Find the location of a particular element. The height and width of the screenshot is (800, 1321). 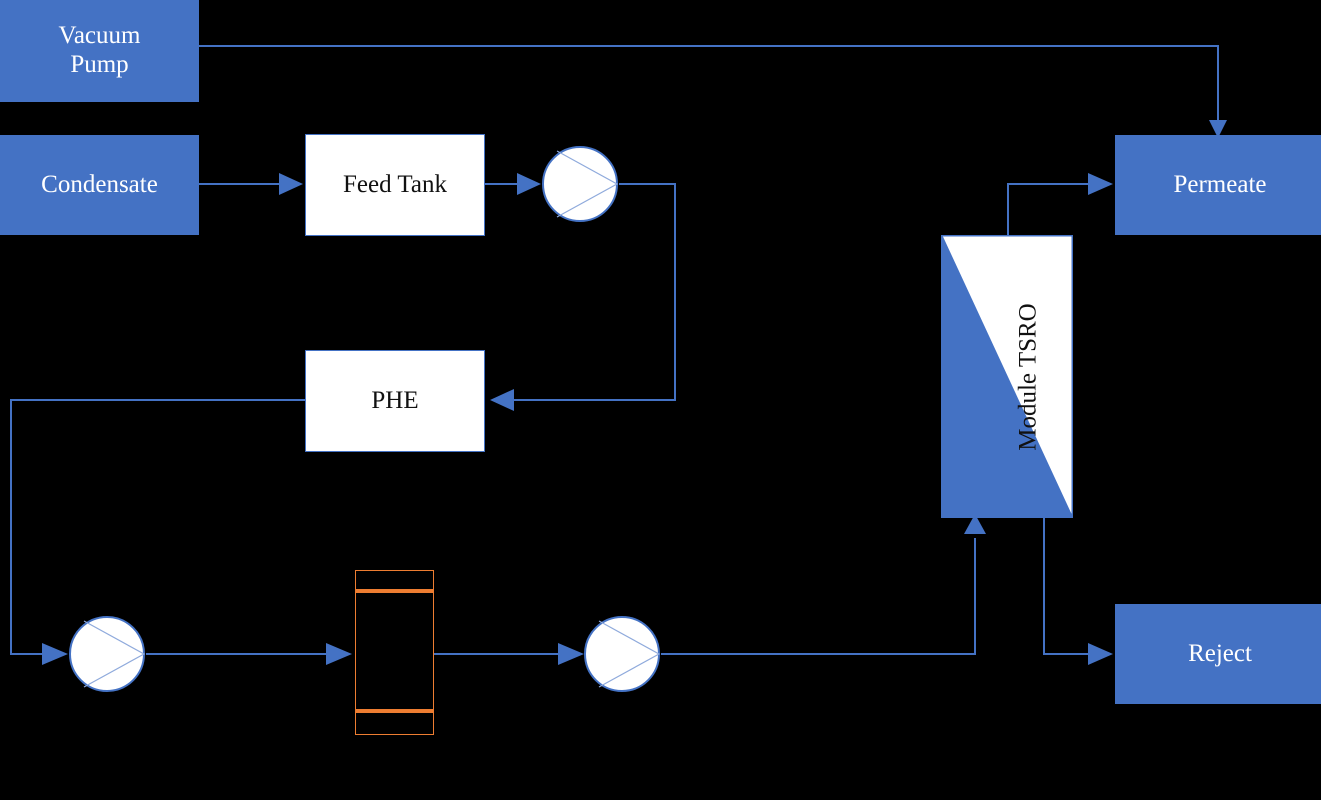

condensate-label: Condensate is located at coordinates (99, 184).